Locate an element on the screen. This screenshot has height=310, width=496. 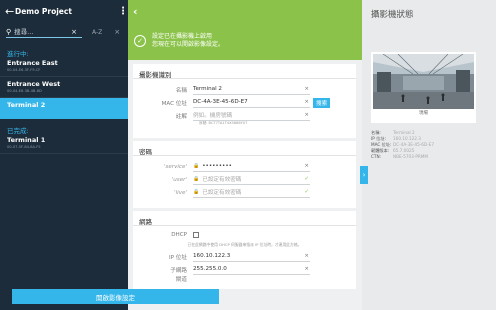
camera-id-heading: 攝影機識別 is located at coordinates (244, 71).